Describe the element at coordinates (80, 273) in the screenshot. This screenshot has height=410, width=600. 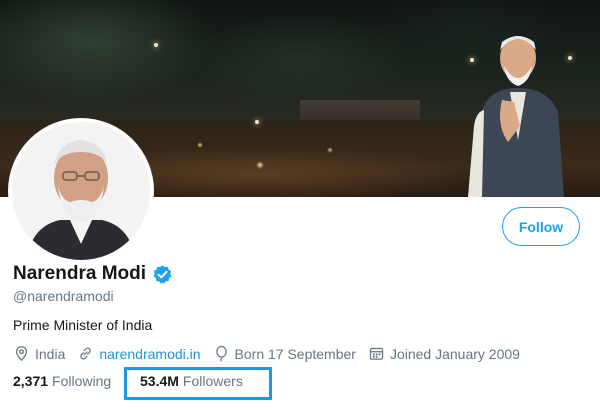
I see `display-name: Narendra Modi` at that location.